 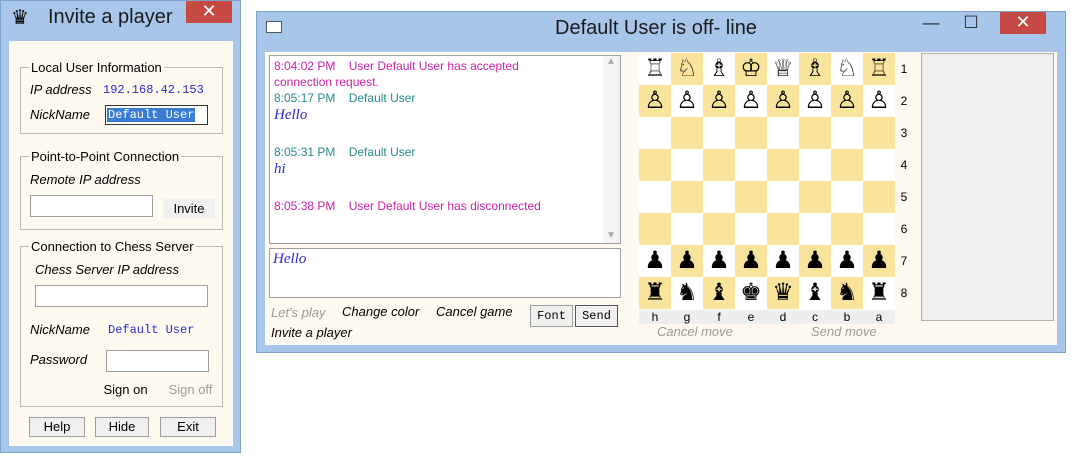 I want to click on font-button: Font, so click(x=551, y=316).